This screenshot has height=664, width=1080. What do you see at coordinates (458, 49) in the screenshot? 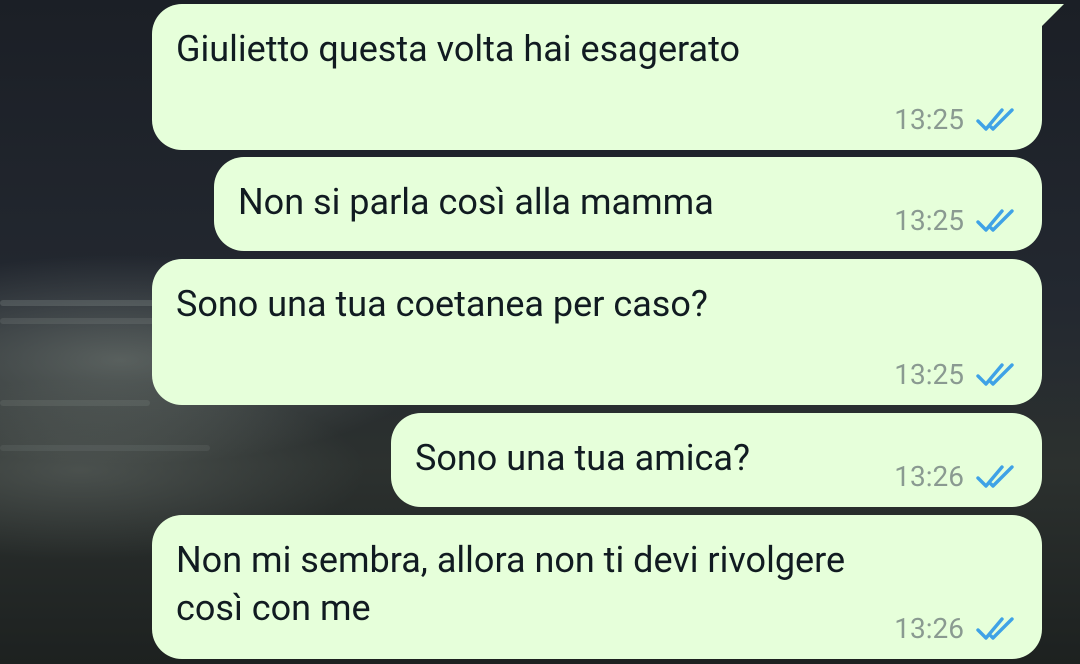
I see `message-text: Giulietto questa volta hai esagerato` at bounding box center [458, 49].